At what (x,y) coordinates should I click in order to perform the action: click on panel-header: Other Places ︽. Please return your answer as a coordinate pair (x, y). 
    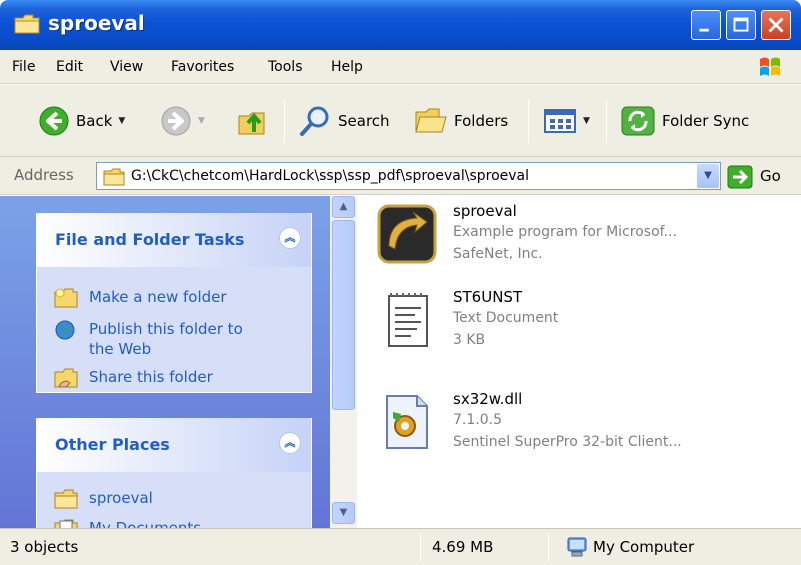
    Looking at the image, I should click on (174, 445).